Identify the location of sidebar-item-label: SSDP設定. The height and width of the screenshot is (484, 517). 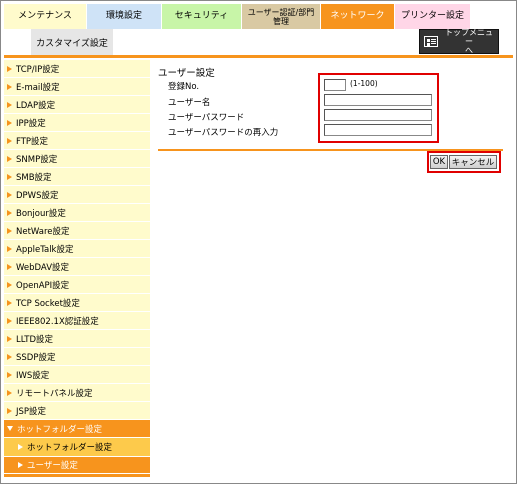
(36, 357).